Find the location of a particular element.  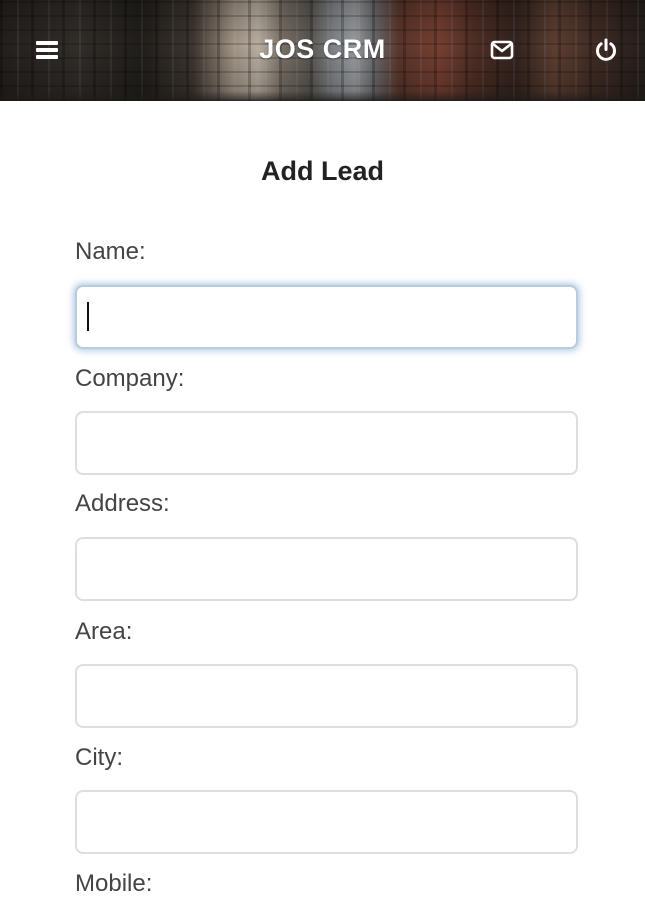

name-label: Name: is located at coordinates (110, 251).